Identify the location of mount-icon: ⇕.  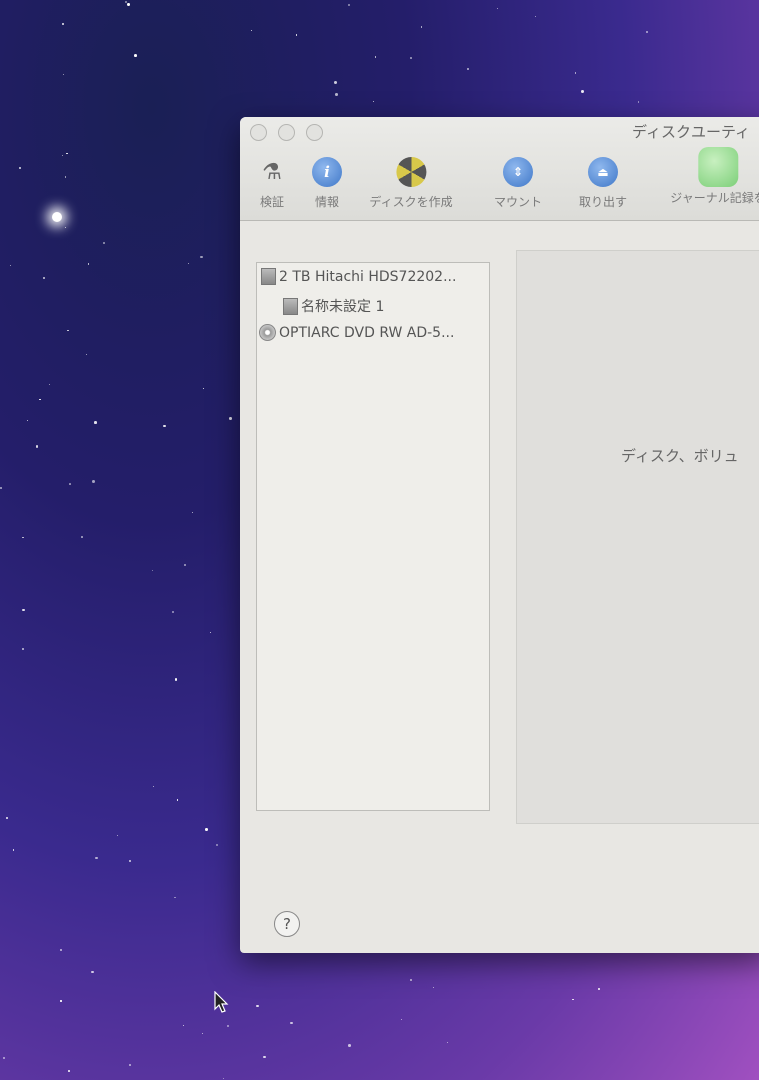
(517, 172).